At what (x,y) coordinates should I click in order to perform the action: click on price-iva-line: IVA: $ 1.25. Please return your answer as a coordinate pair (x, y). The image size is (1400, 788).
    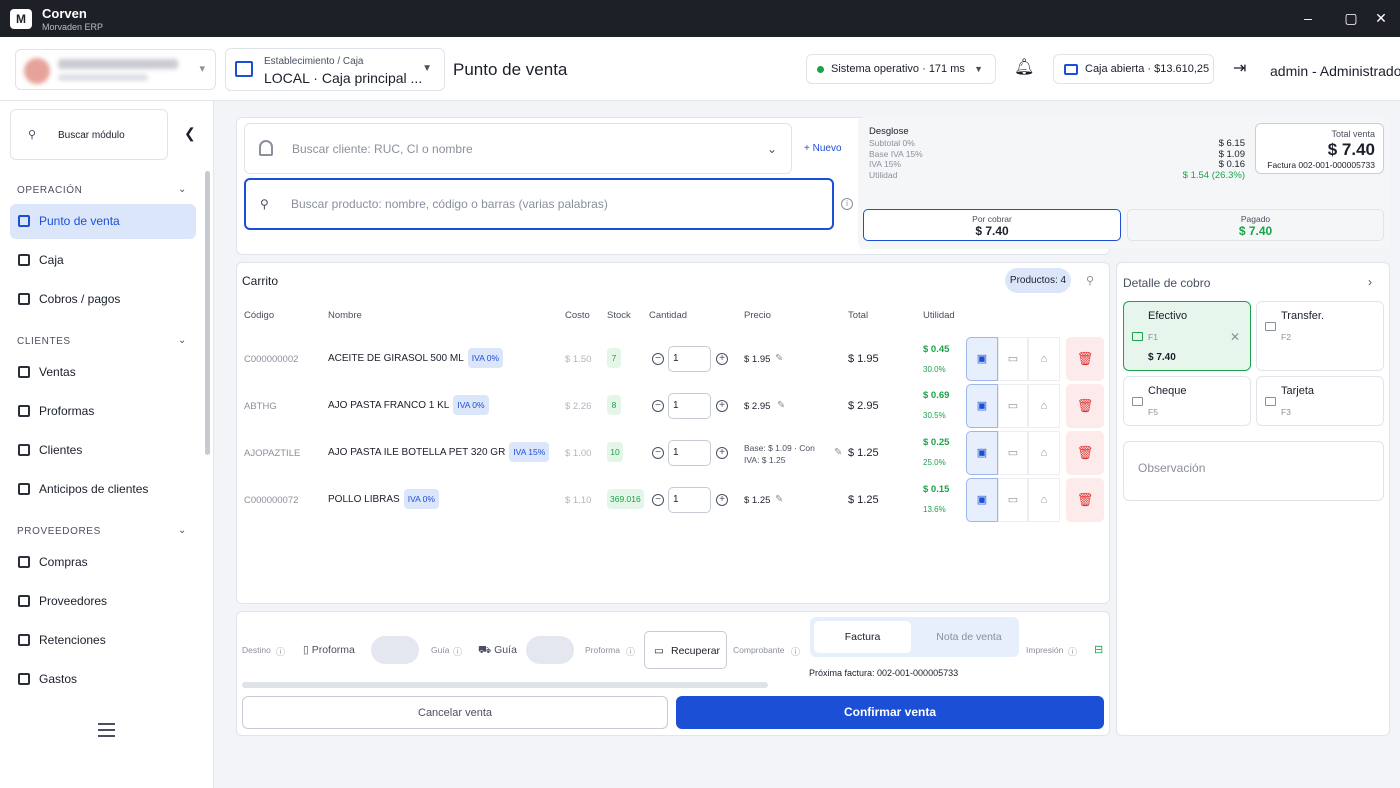
    Looking at the image, I should click on (765, 460).